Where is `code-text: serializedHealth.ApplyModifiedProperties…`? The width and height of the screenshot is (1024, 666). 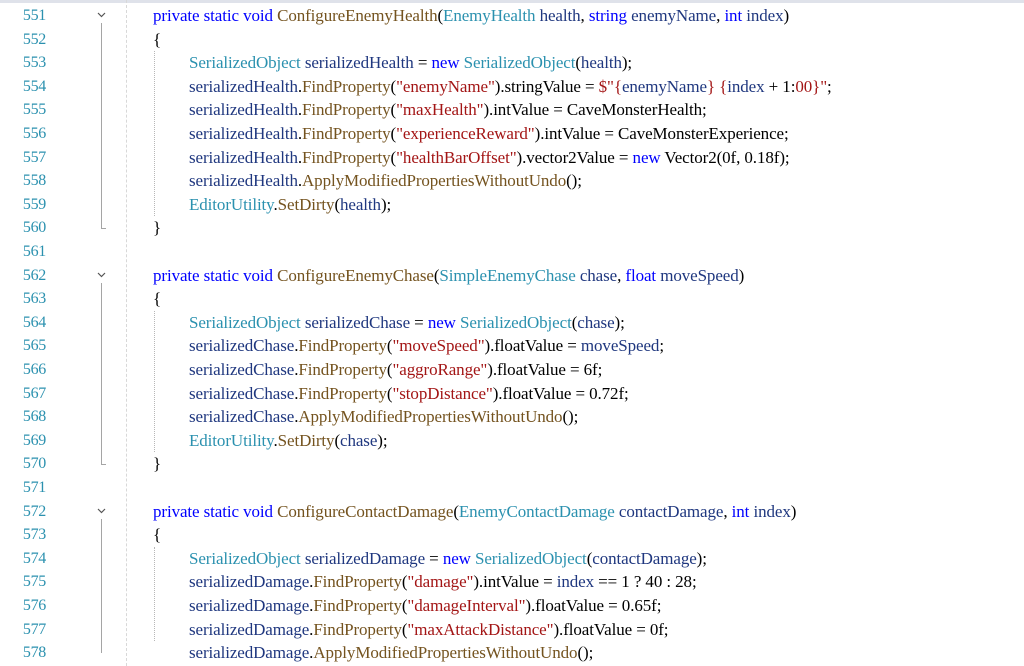 code-text: serializedHealth.ApplyModifiedProperties… is located at coordinates (385, 181).